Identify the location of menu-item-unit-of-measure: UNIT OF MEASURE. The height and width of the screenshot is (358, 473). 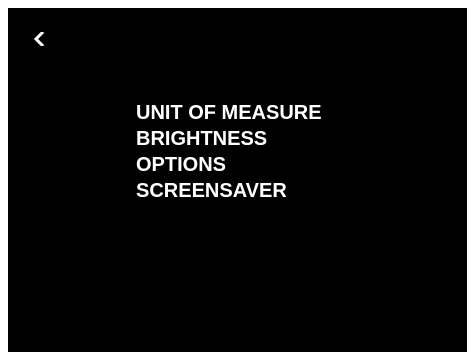
(229, 113).